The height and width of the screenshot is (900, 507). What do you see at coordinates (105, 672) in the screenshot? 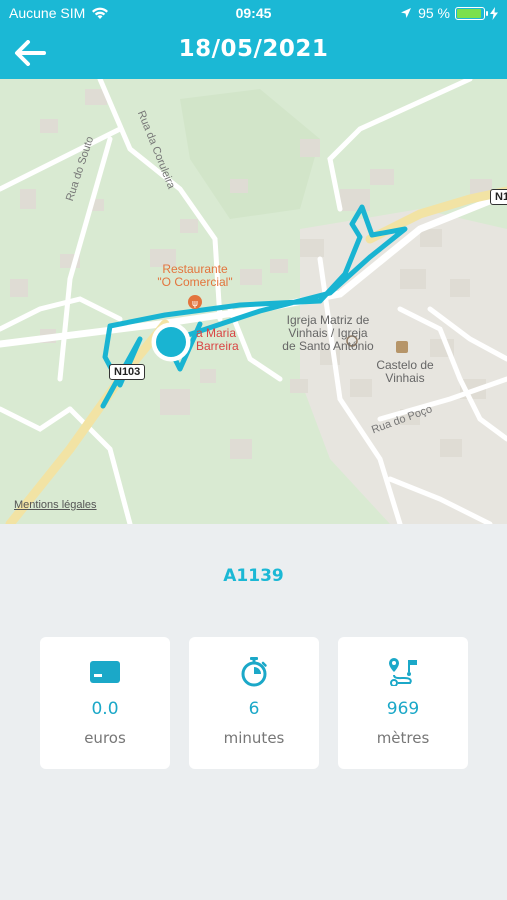
I see `credit-card-icon` at bounding box center [105, 672].